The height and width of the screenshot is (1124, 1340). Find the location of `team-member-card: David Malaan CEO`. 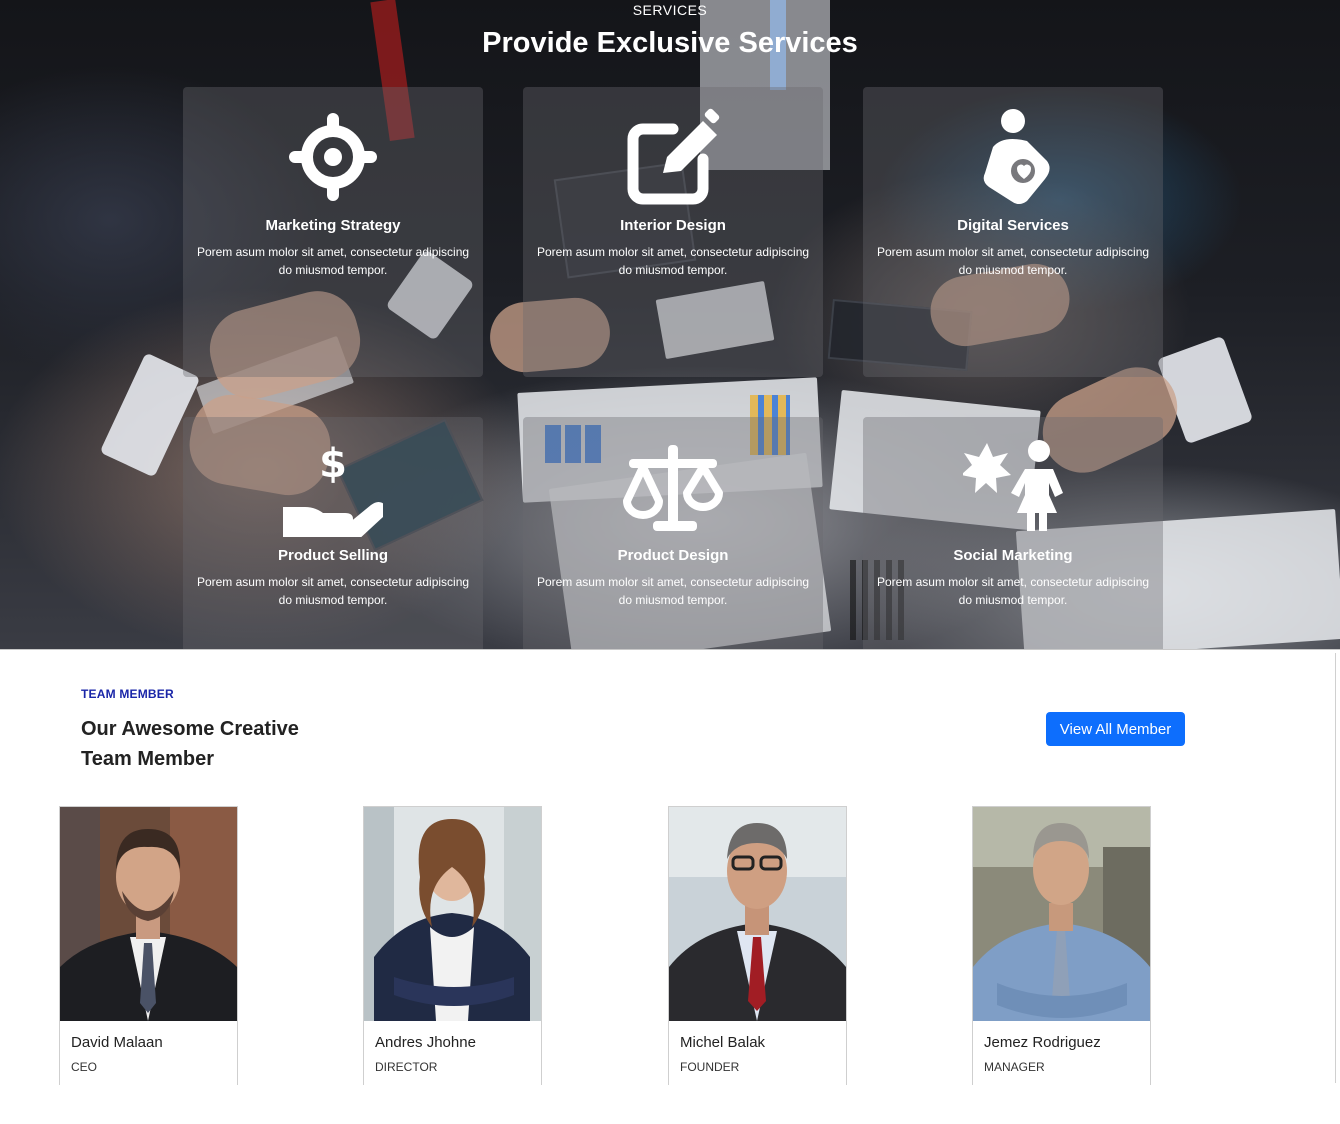

team-member-card: David Malaan CEO is located at coordinates (148, 945).